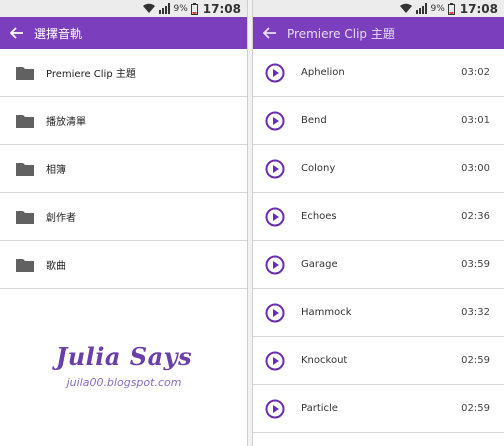  What do you see at coordinates (378, 121) in the screenshot?
I see `track-row: Bend 03:01` at bounding box center [378, 121].